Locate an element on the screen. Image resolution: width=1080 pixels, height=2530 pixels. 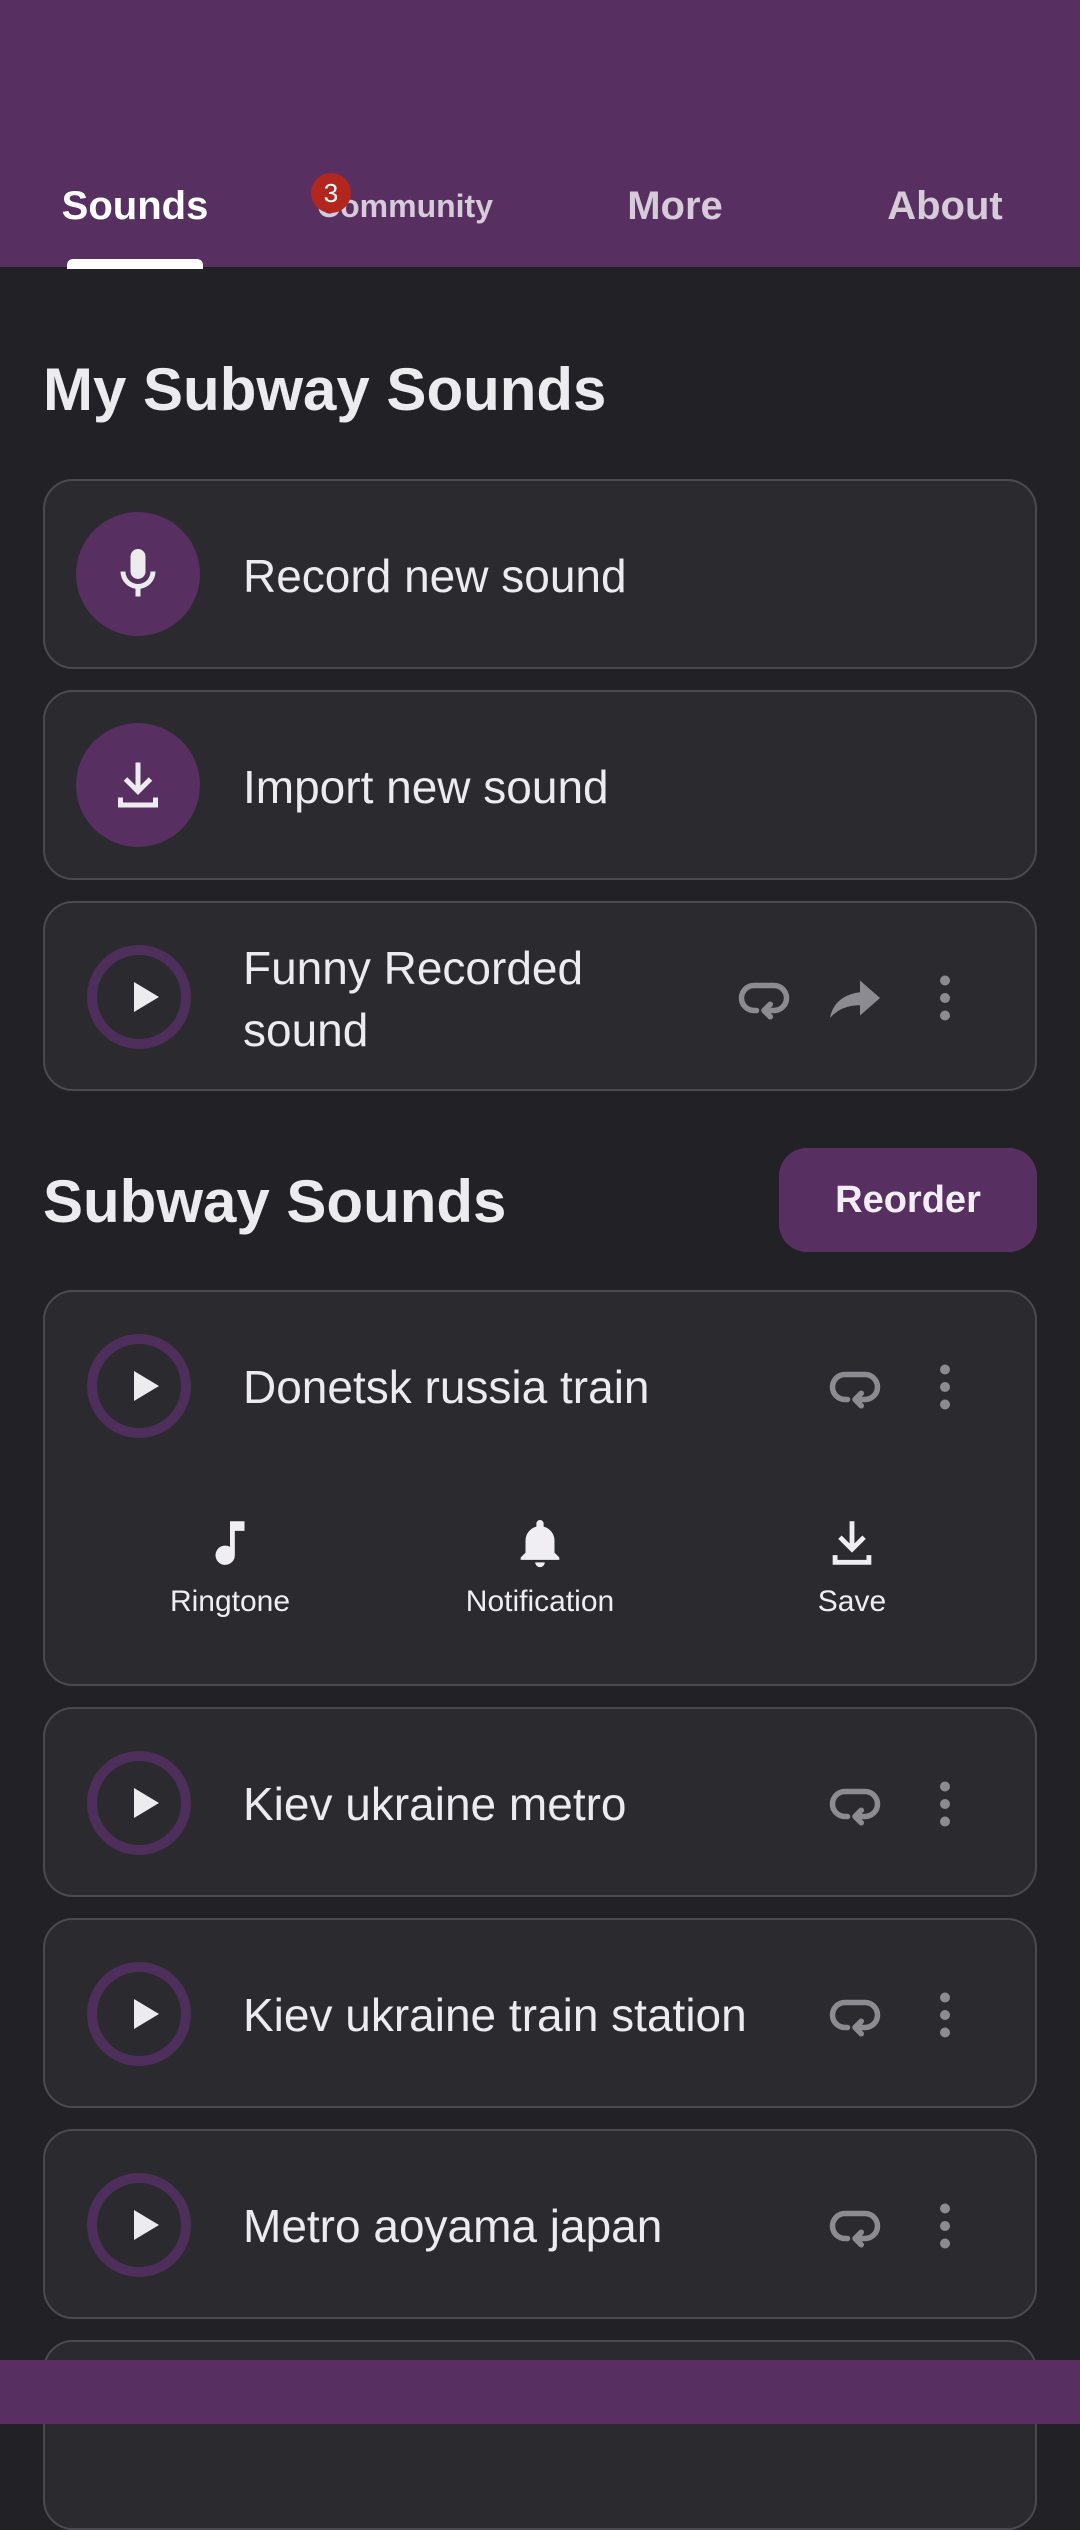
sound-title: Metro aoyama japan is located at coordinates (453, 2226).